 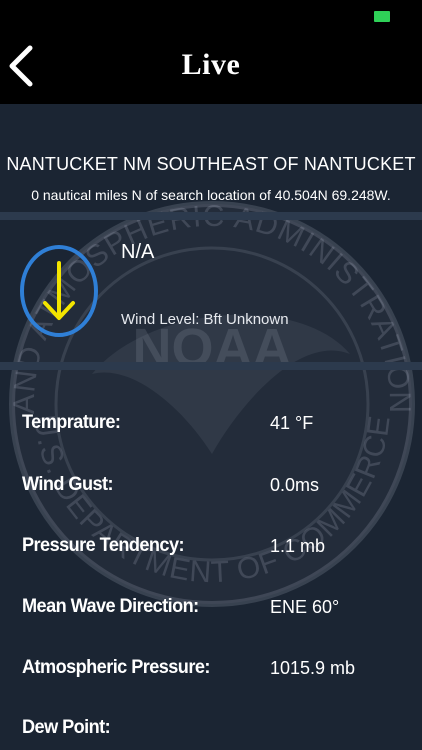 What do you see at coordinates (138, 252) in the screenshot?
I see `wind-direction: N/A` at bounding box center [138, 252].